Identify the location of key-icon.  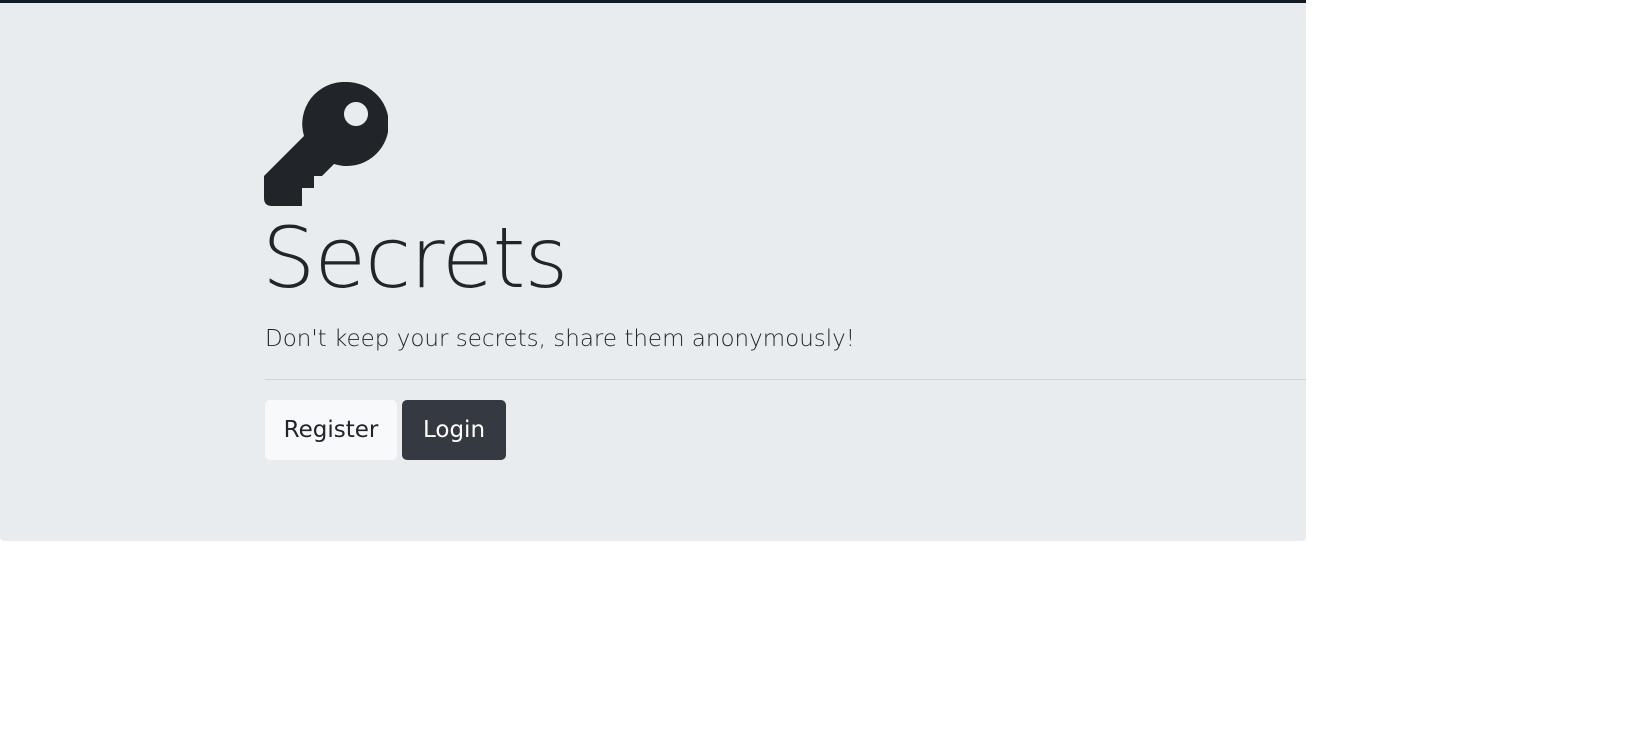
(326, 144).